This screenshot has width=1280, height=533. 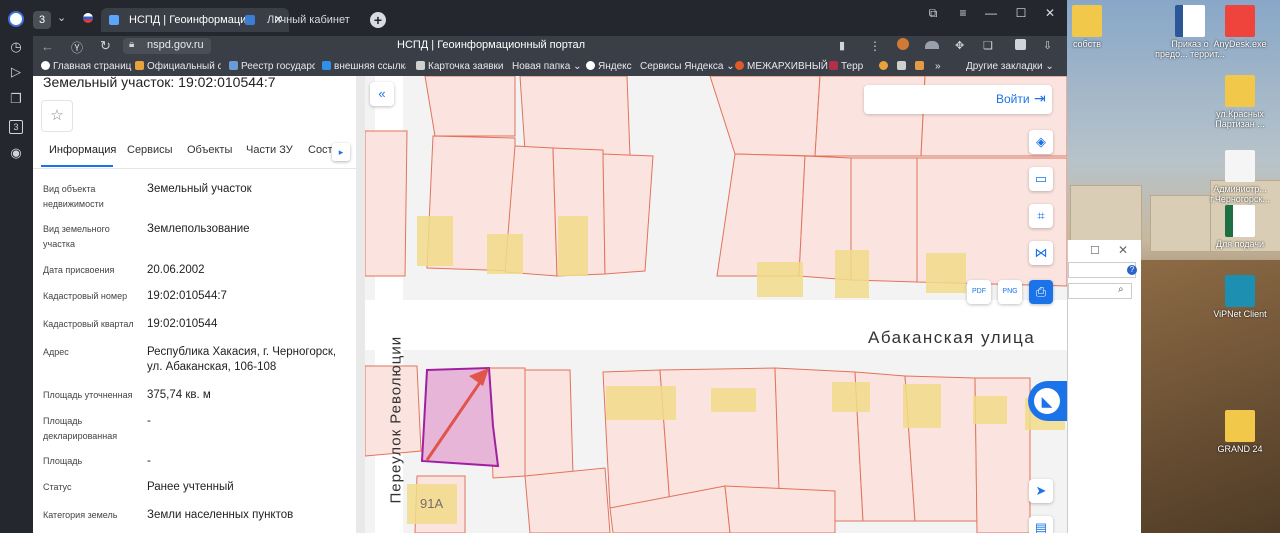 I want to click on maximize-button: ☐, so click(x=1021, y=13).